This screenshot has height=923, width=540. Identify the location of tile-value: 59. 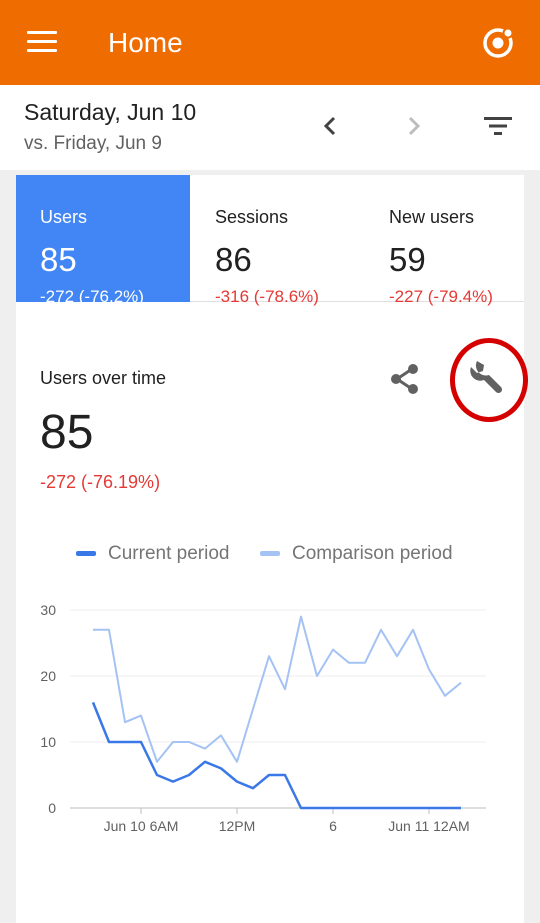
(407, 259).